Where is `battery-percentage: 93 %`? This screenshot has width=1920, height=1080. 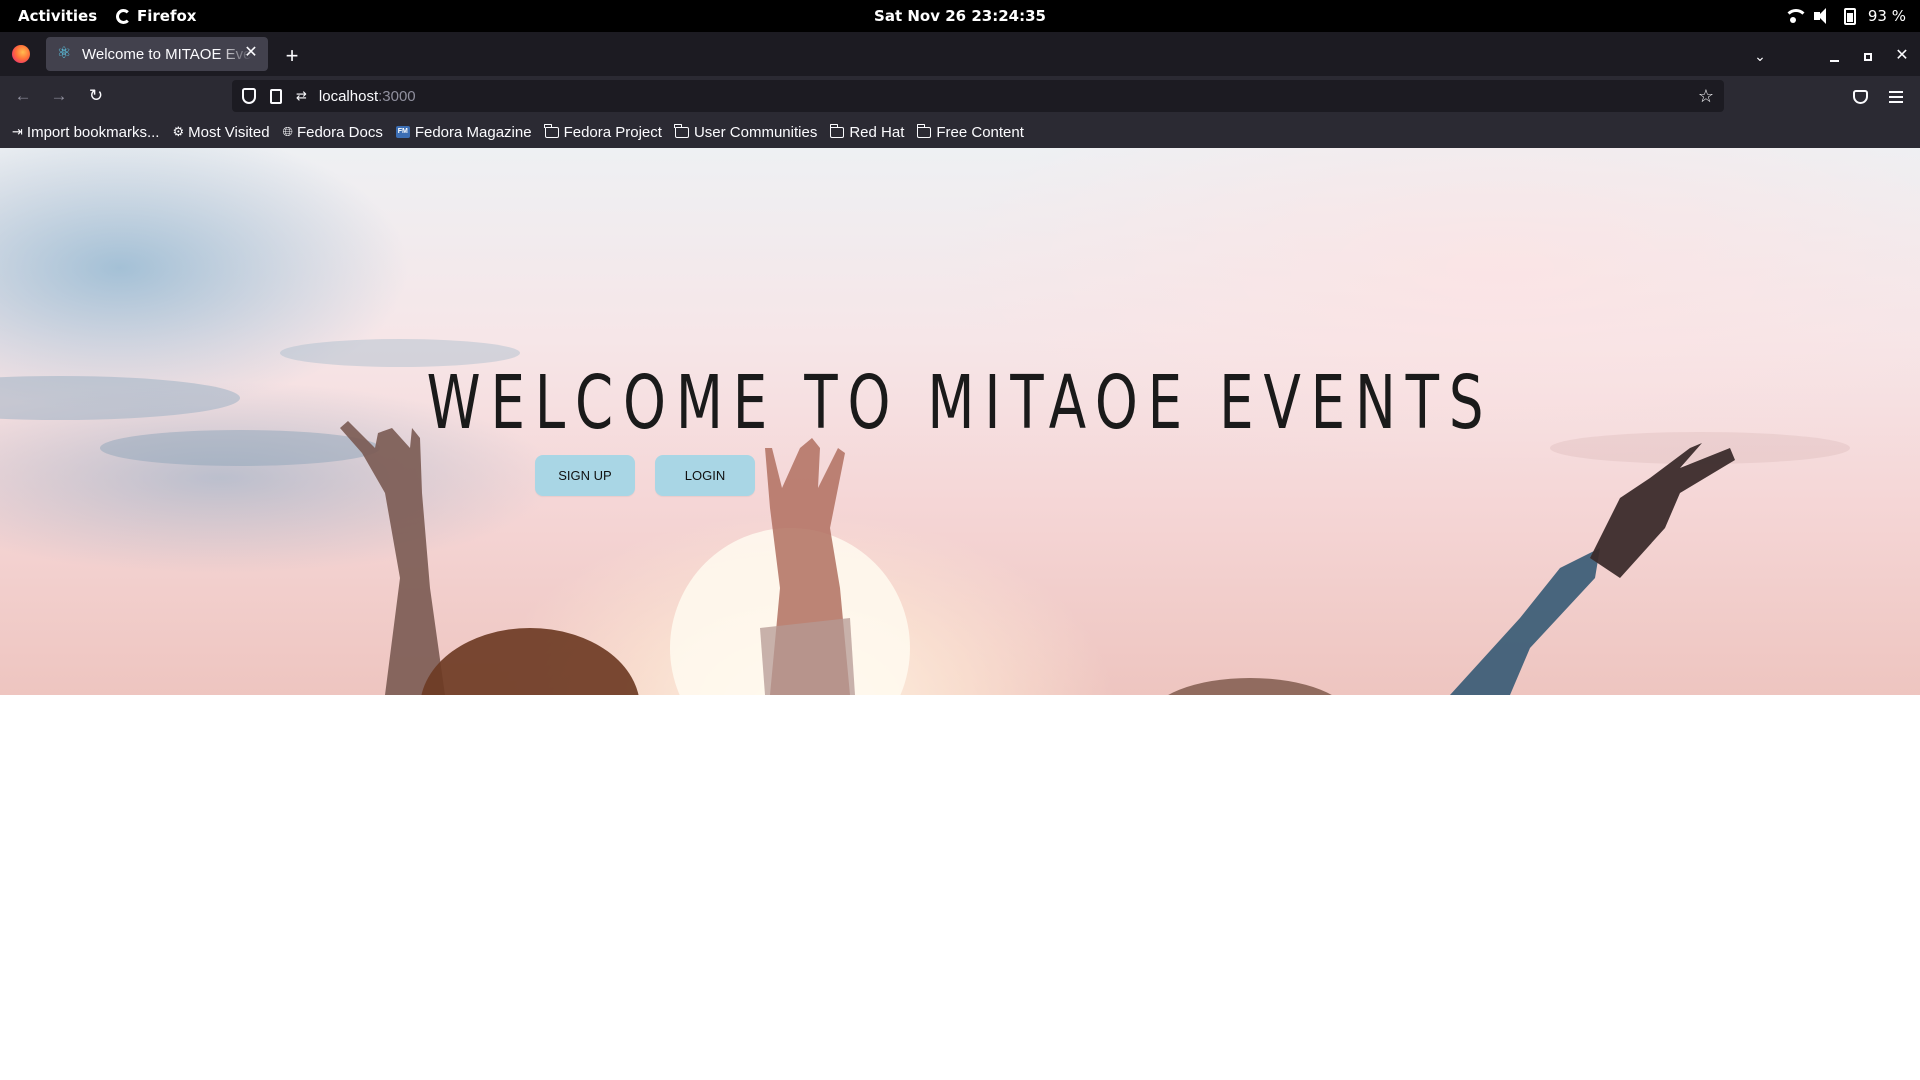 battery-percentage: 93 % is located at coordinates (1887, 16).